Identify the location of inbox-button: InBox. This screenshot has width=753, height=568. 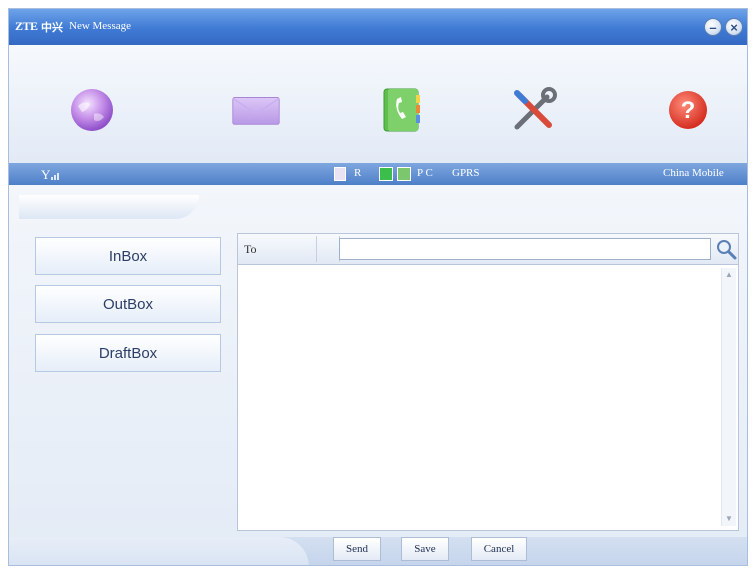
(128, 256).